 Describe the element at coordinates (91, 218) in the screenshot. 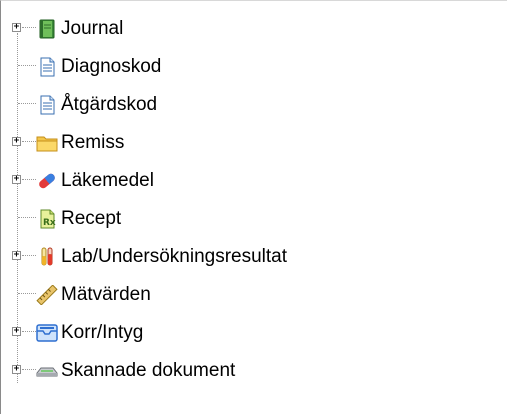

I see `tree-item-label: Recept` at that location.